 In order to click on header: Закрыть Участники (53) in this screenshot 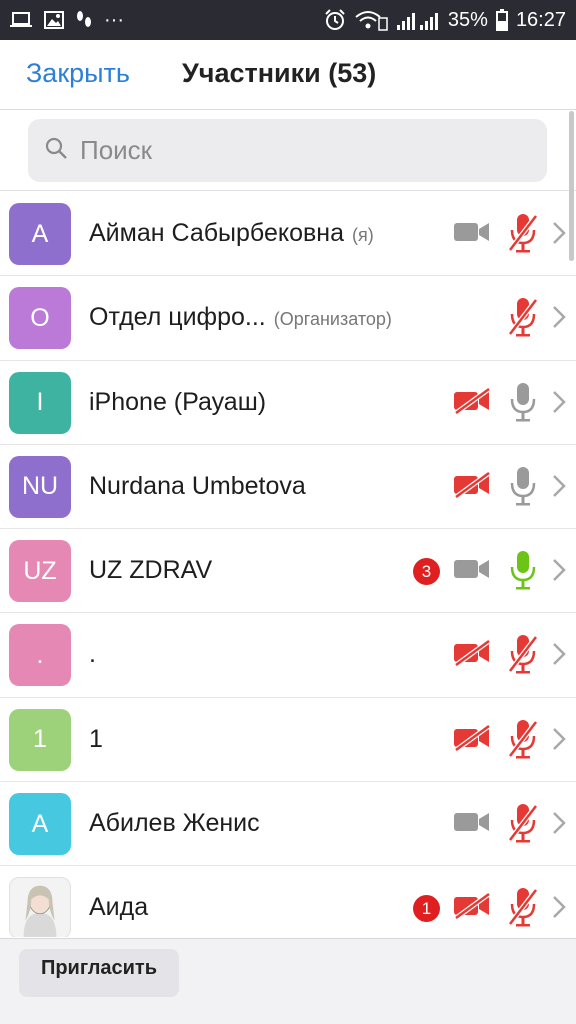, I will do `click(288, 75)`.